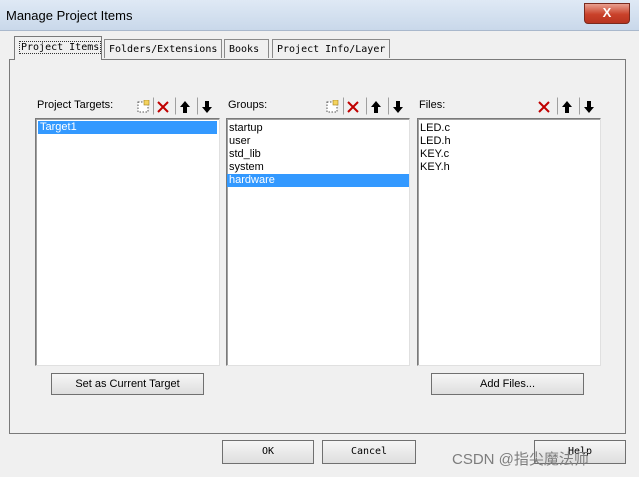  Describe the element at coordinates (318, 180) in the screenshot. I see `list-item: hardware` at that location.